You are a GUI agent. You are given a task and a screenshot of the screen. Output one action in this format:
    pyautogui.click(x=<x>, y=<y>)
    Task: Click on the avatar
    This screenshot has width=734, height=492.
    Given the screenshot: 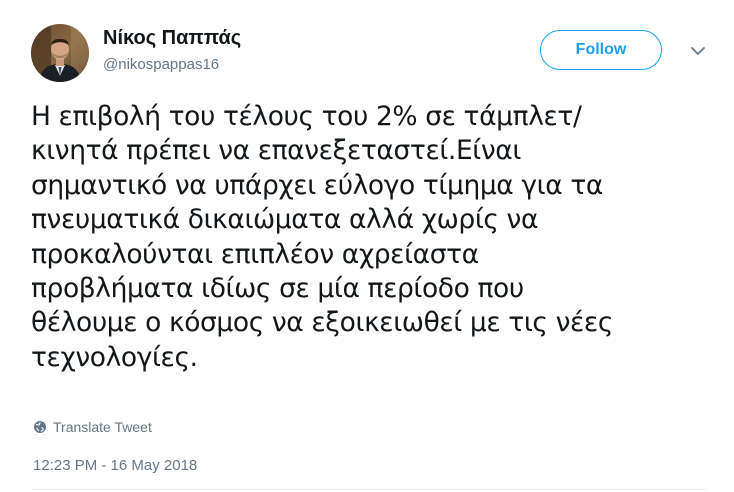 What is the action you would take?
    pyautogui.click(x=60, y=53)
    